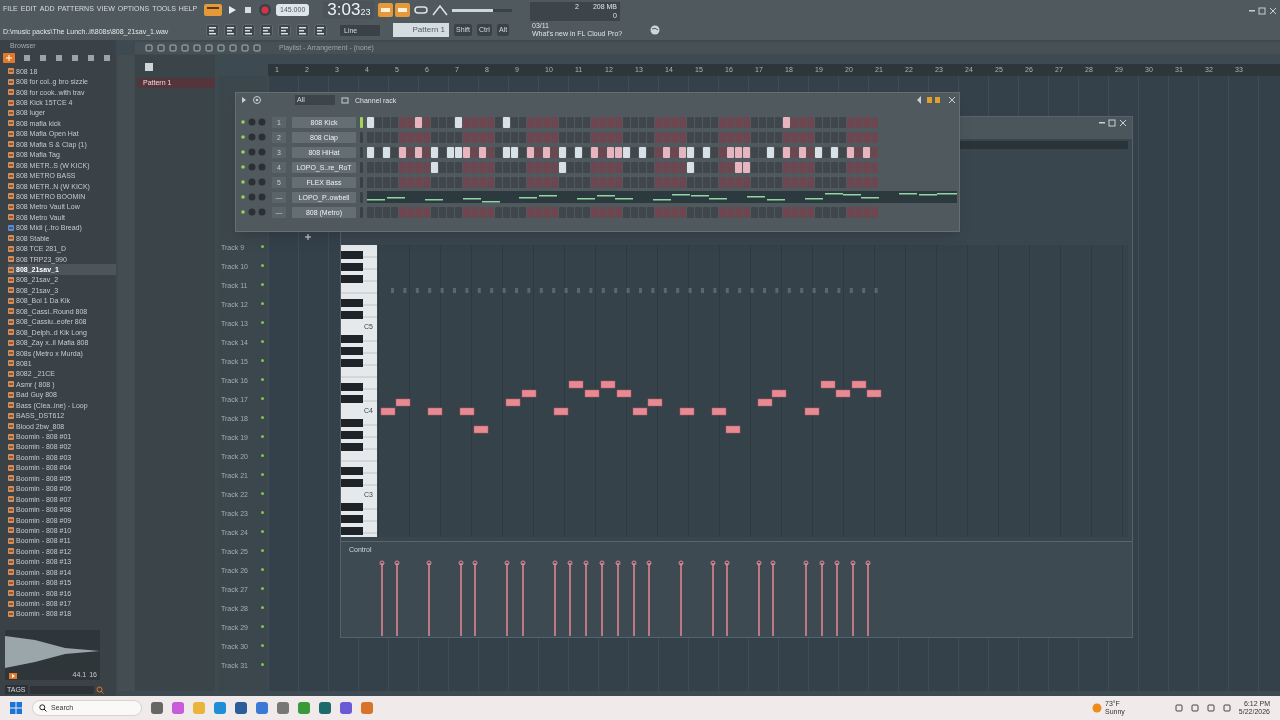 The image size is (1280, 720). I want to click on add-channel-icon, so click(308, 237).